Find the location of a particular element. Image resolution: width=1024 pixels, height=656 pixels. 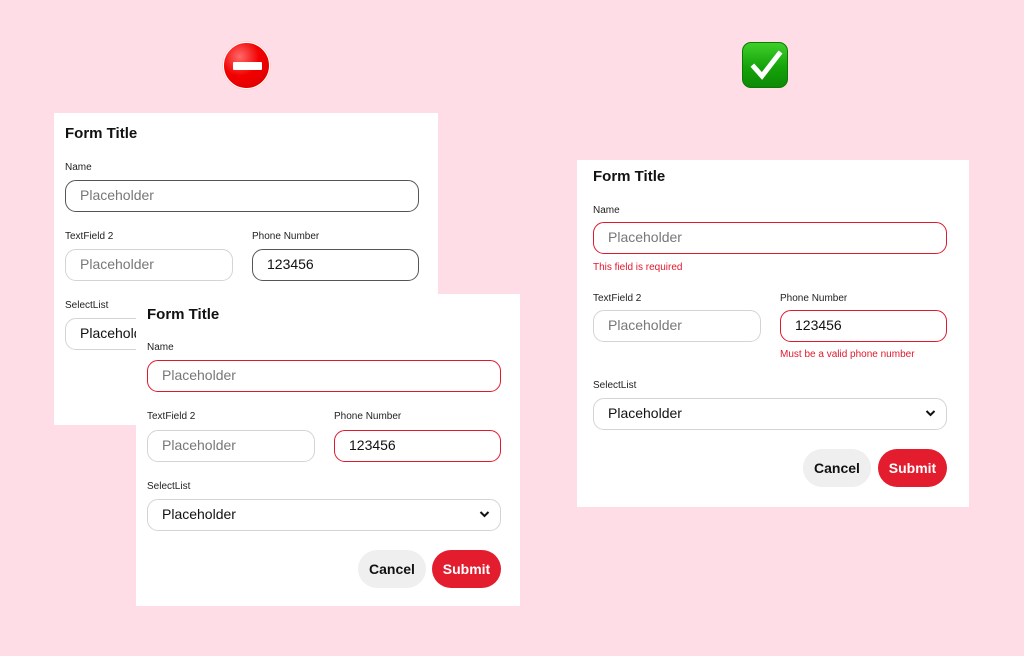

check-mark-button-icon is located at coordinates (765, 65).